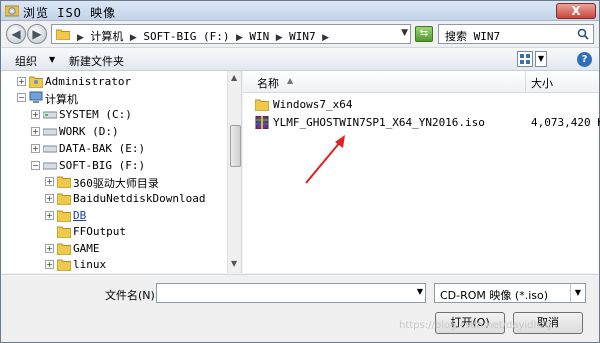 The width and height of the screenshot is (600, 343). I want to click on tree-item-drive-d: + WORK (D:), so click(129, 132).